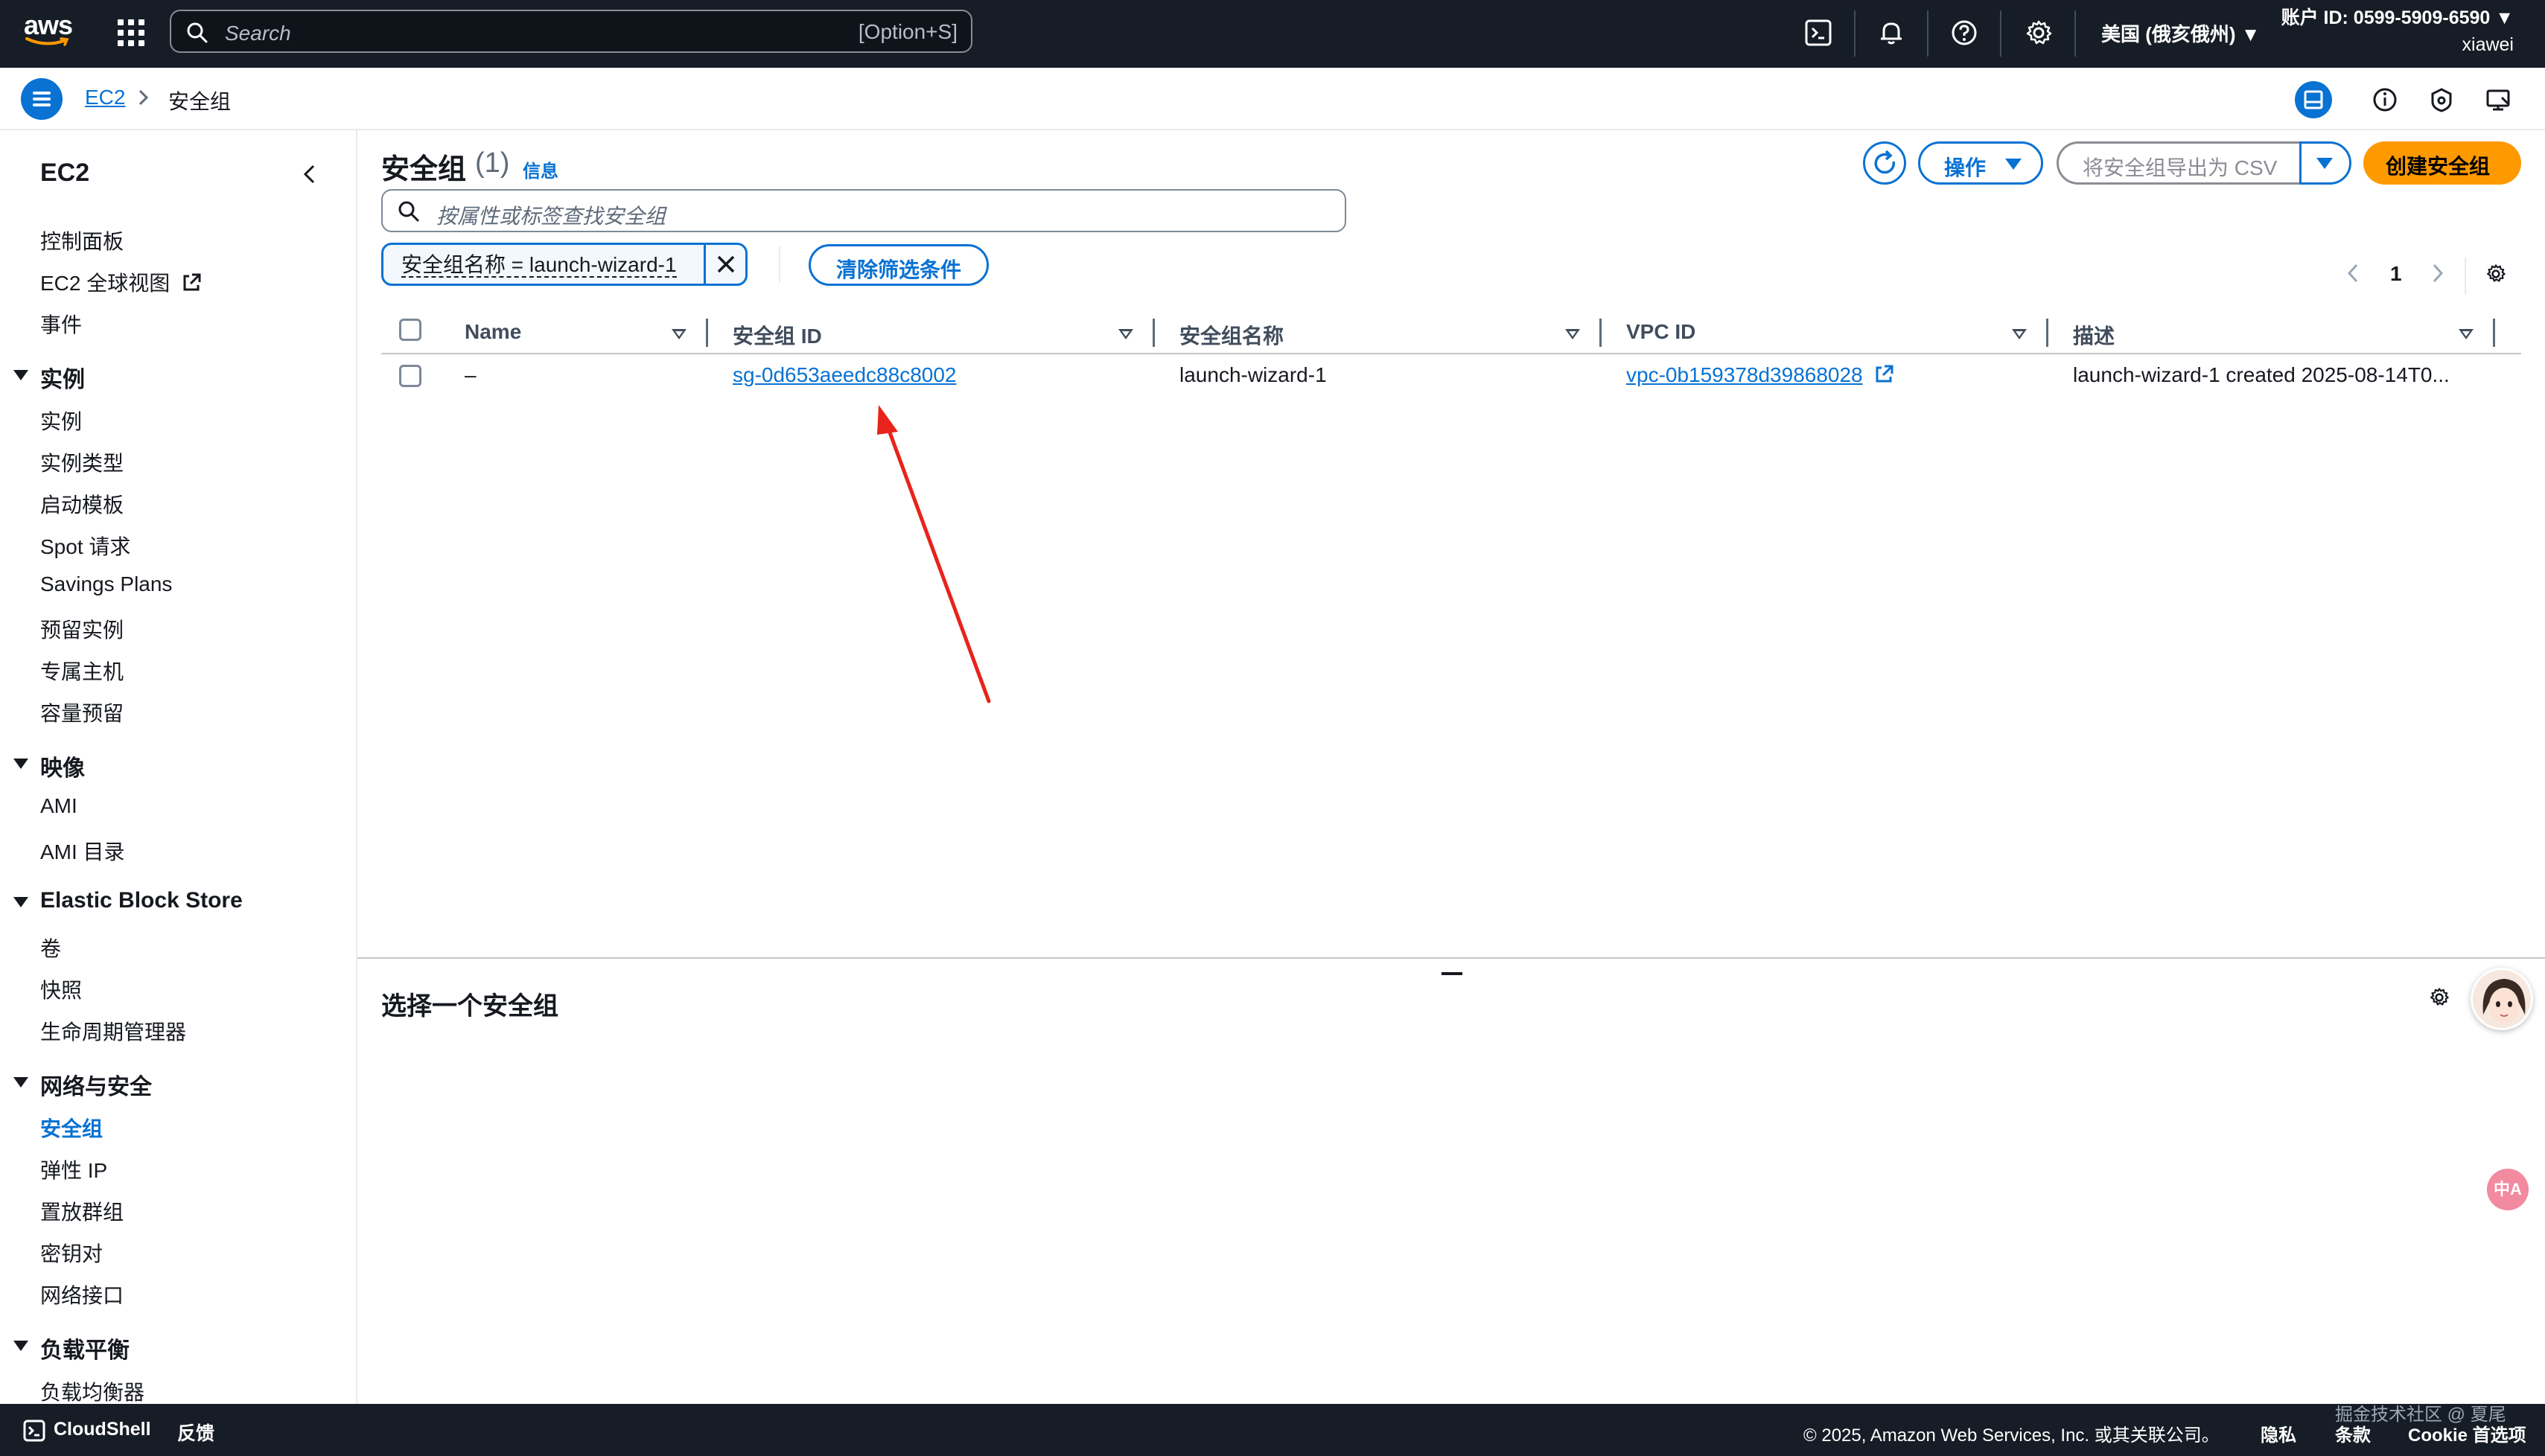  I want to click on column-header-sg-name: 安全组名称, so click(1231, 335).